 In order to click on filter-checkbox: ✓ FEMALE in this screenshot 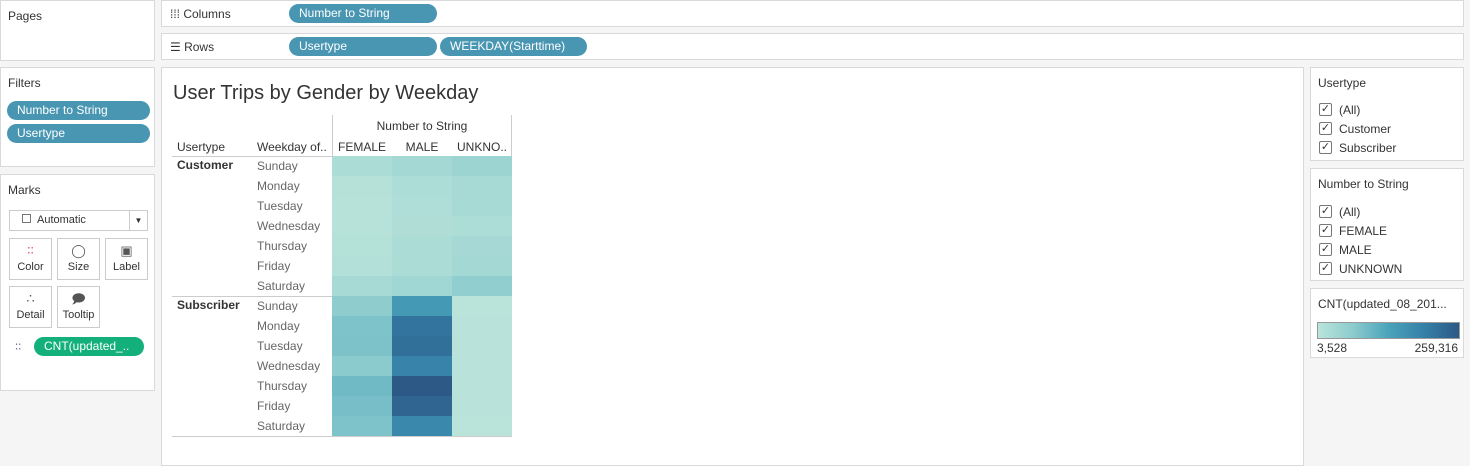, I will do `click(1387, 230)`.